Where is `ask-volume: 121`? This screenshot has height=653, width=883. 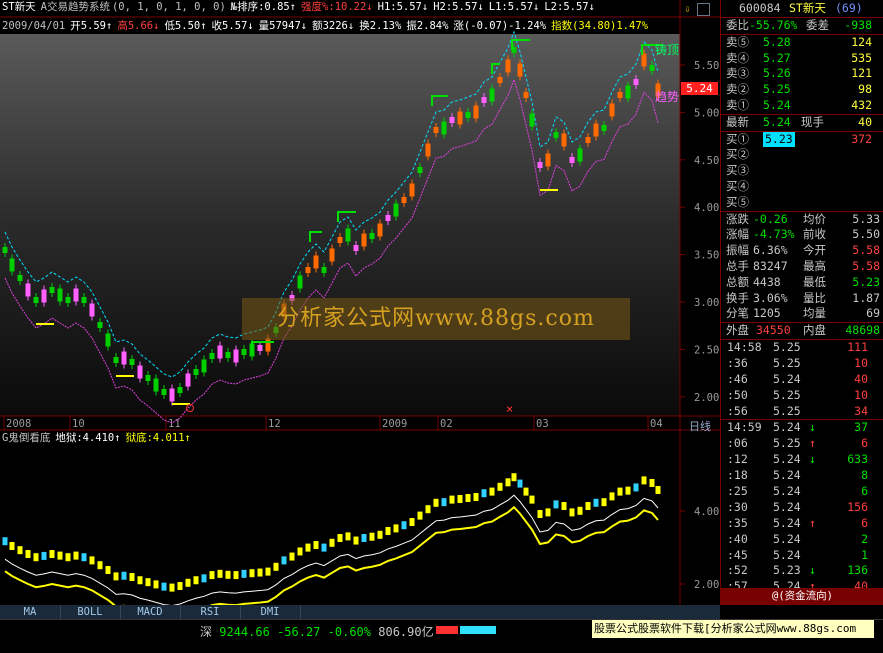 ask-volume: 121 is located at coordinates (861, 73).